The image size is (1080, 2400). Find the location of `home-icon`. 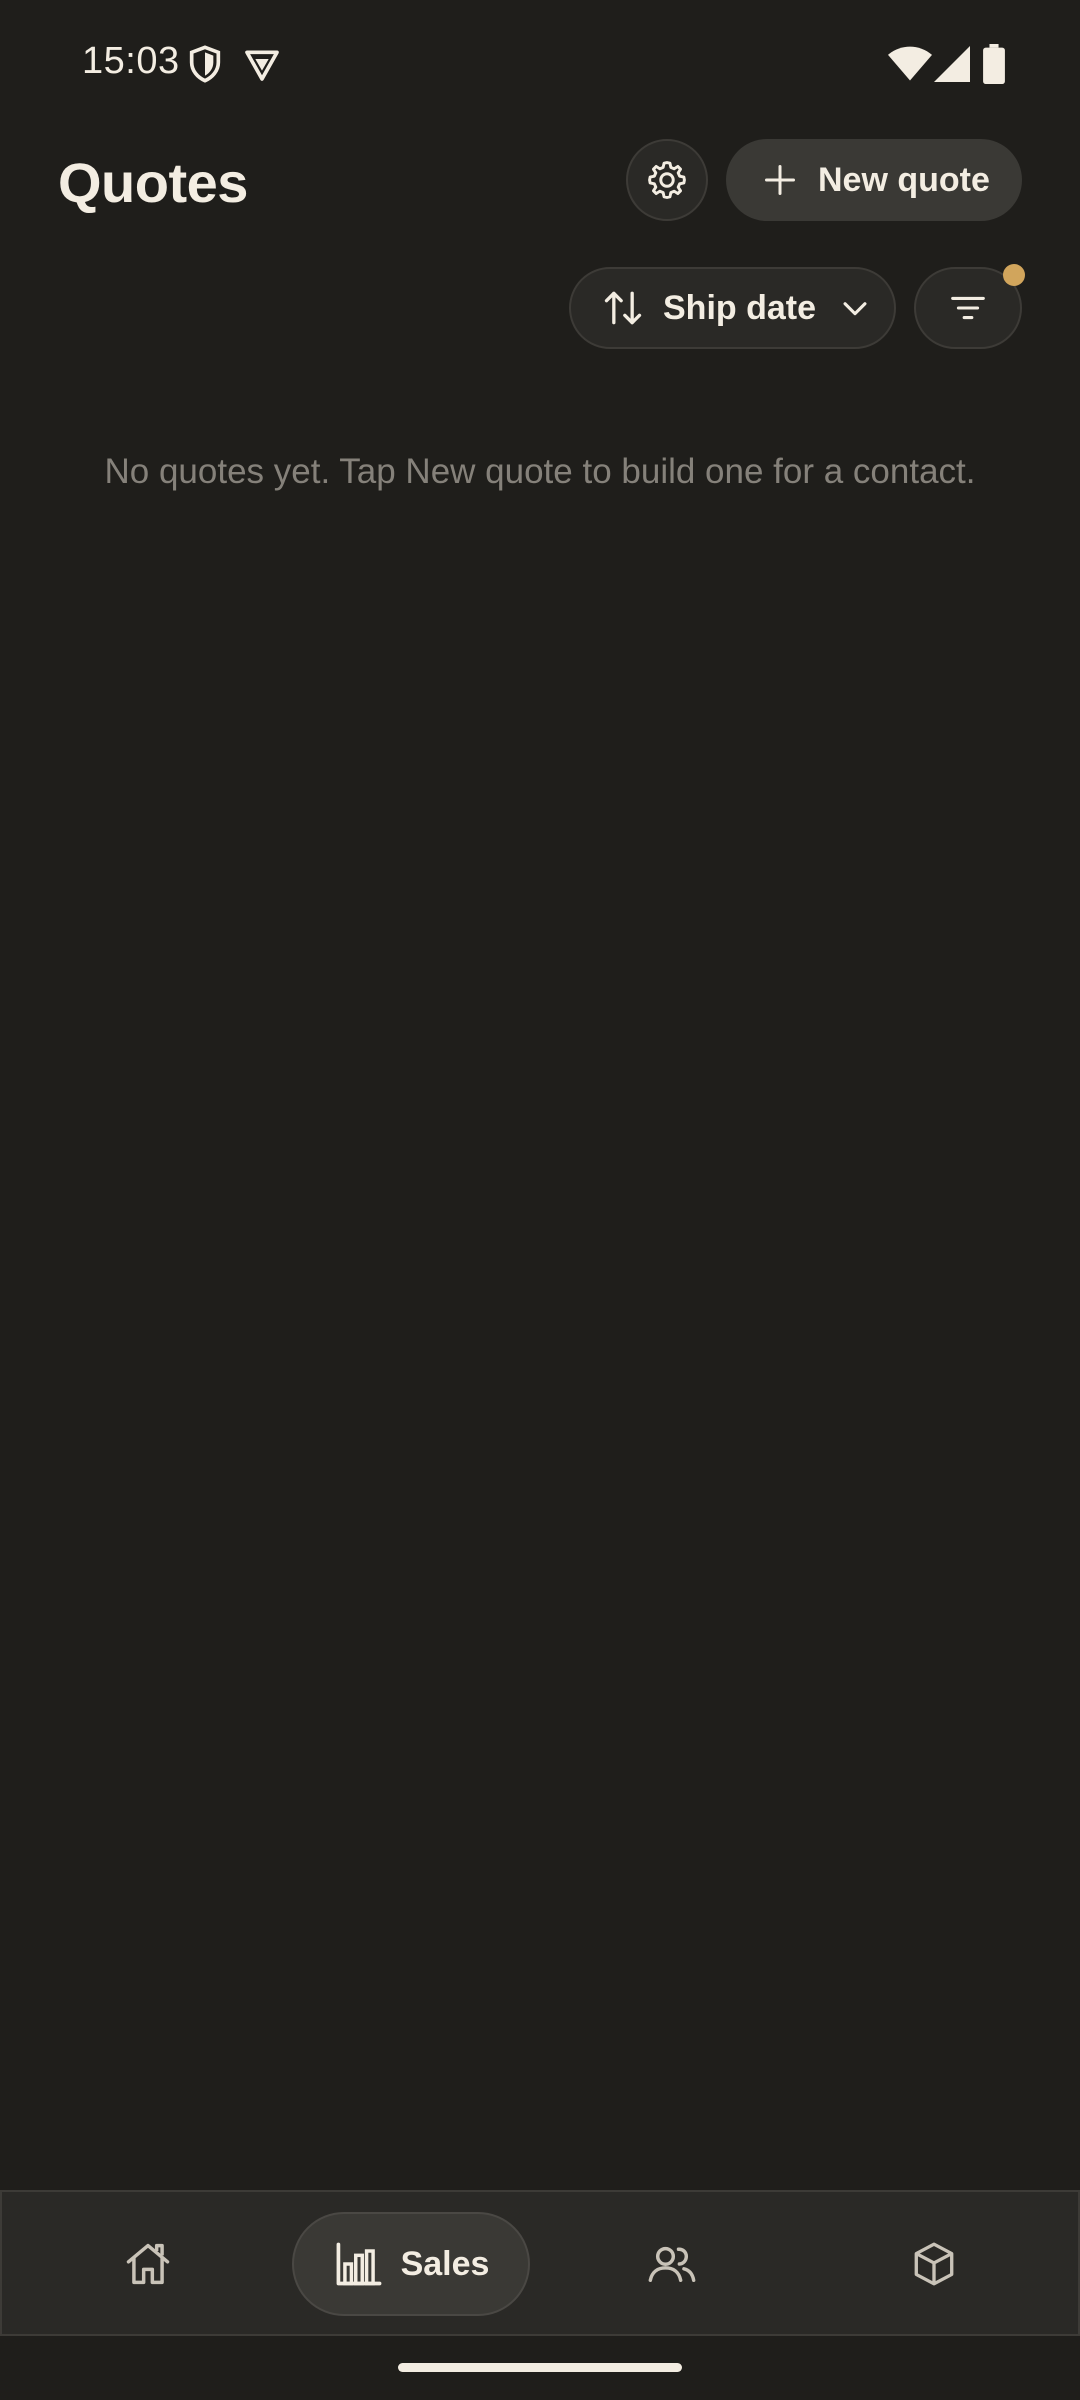

home-icon is located at coordinates (148, 2264).